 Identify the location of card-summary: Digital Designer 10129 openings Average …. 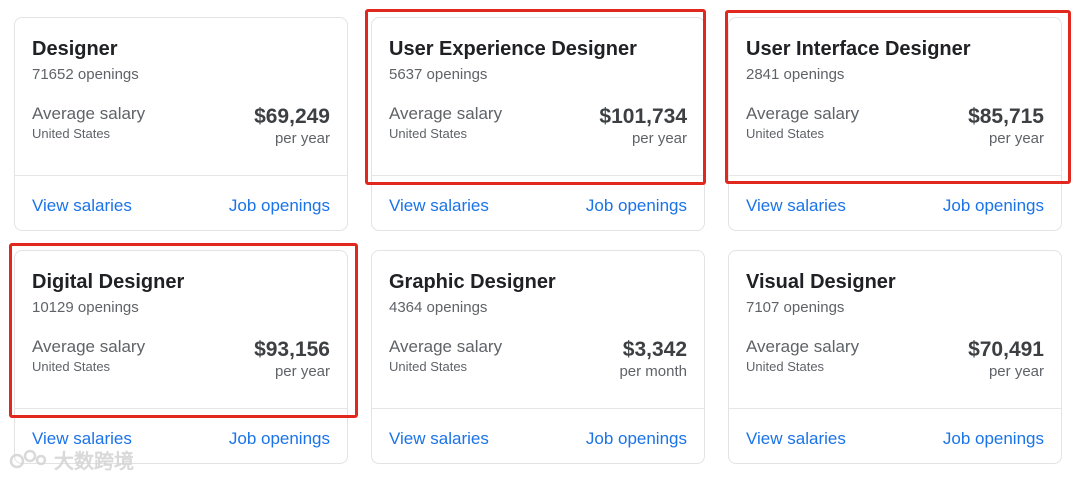
(181, 330).